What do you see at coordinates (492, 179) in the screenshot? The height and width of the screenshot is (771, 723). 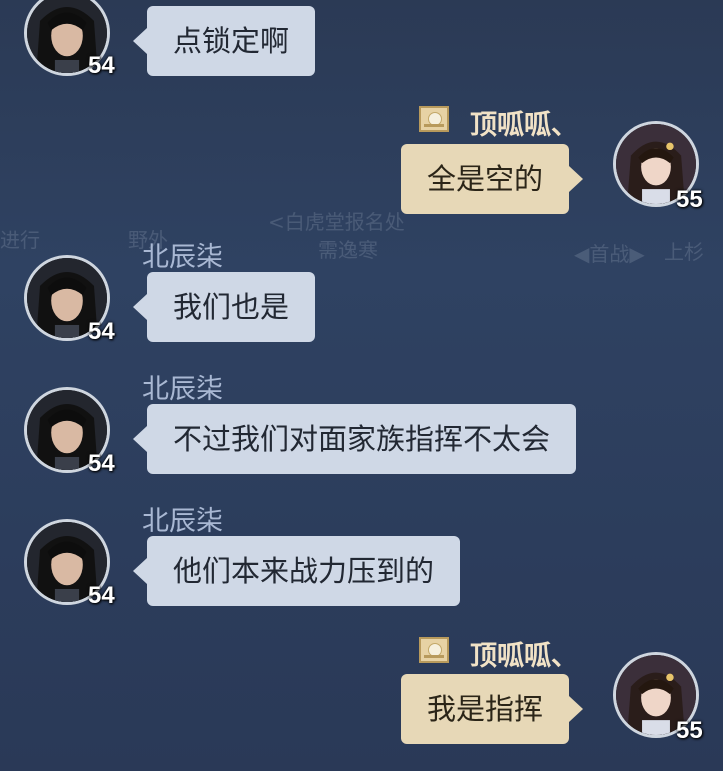 I see `message-bubble: 全是空的` at bounding box center [492, 179].